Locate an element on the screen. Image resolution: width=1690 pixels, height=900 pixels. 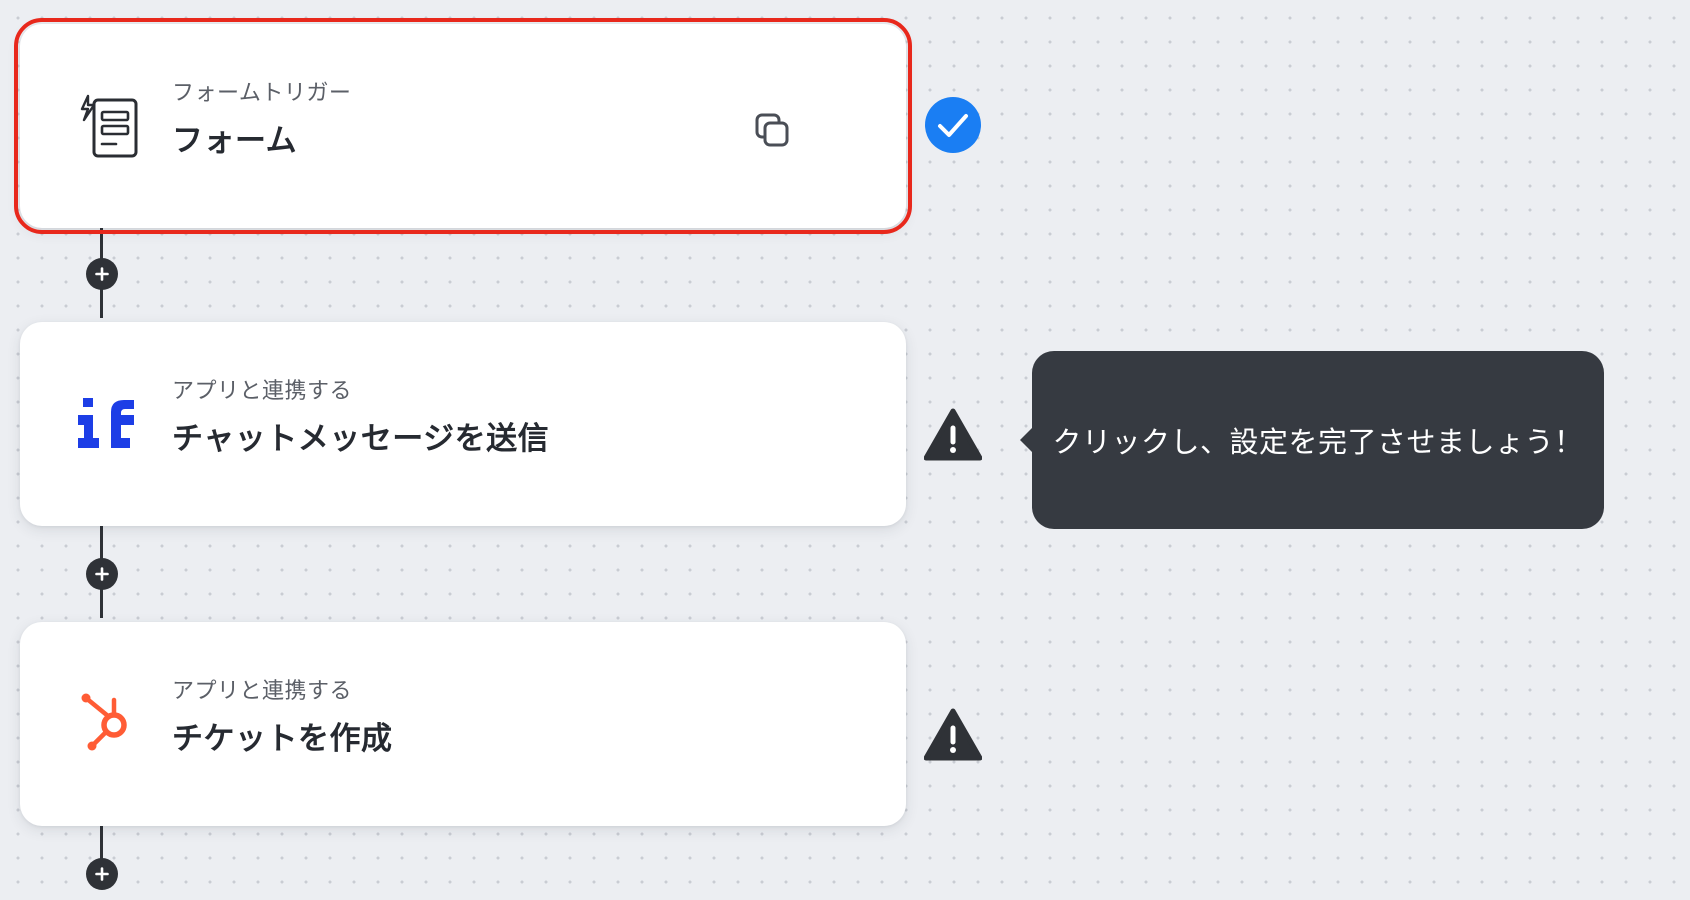
step-kind-label: フォームトリガー is located at coordinates (262, 93).